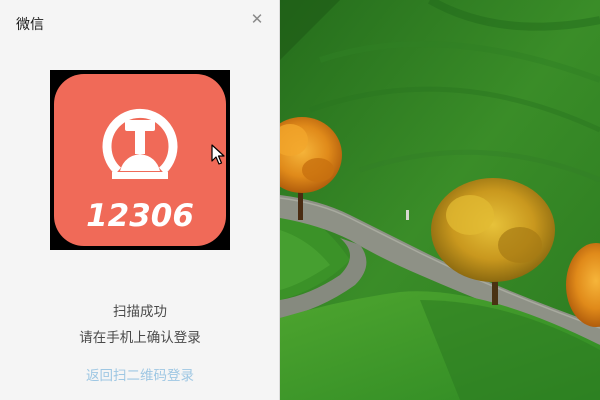 The height and width of the screenshot is (400, 600). I want to click on confirm-on-phone-text: 请在手机上确认登录, so click(140, 338).